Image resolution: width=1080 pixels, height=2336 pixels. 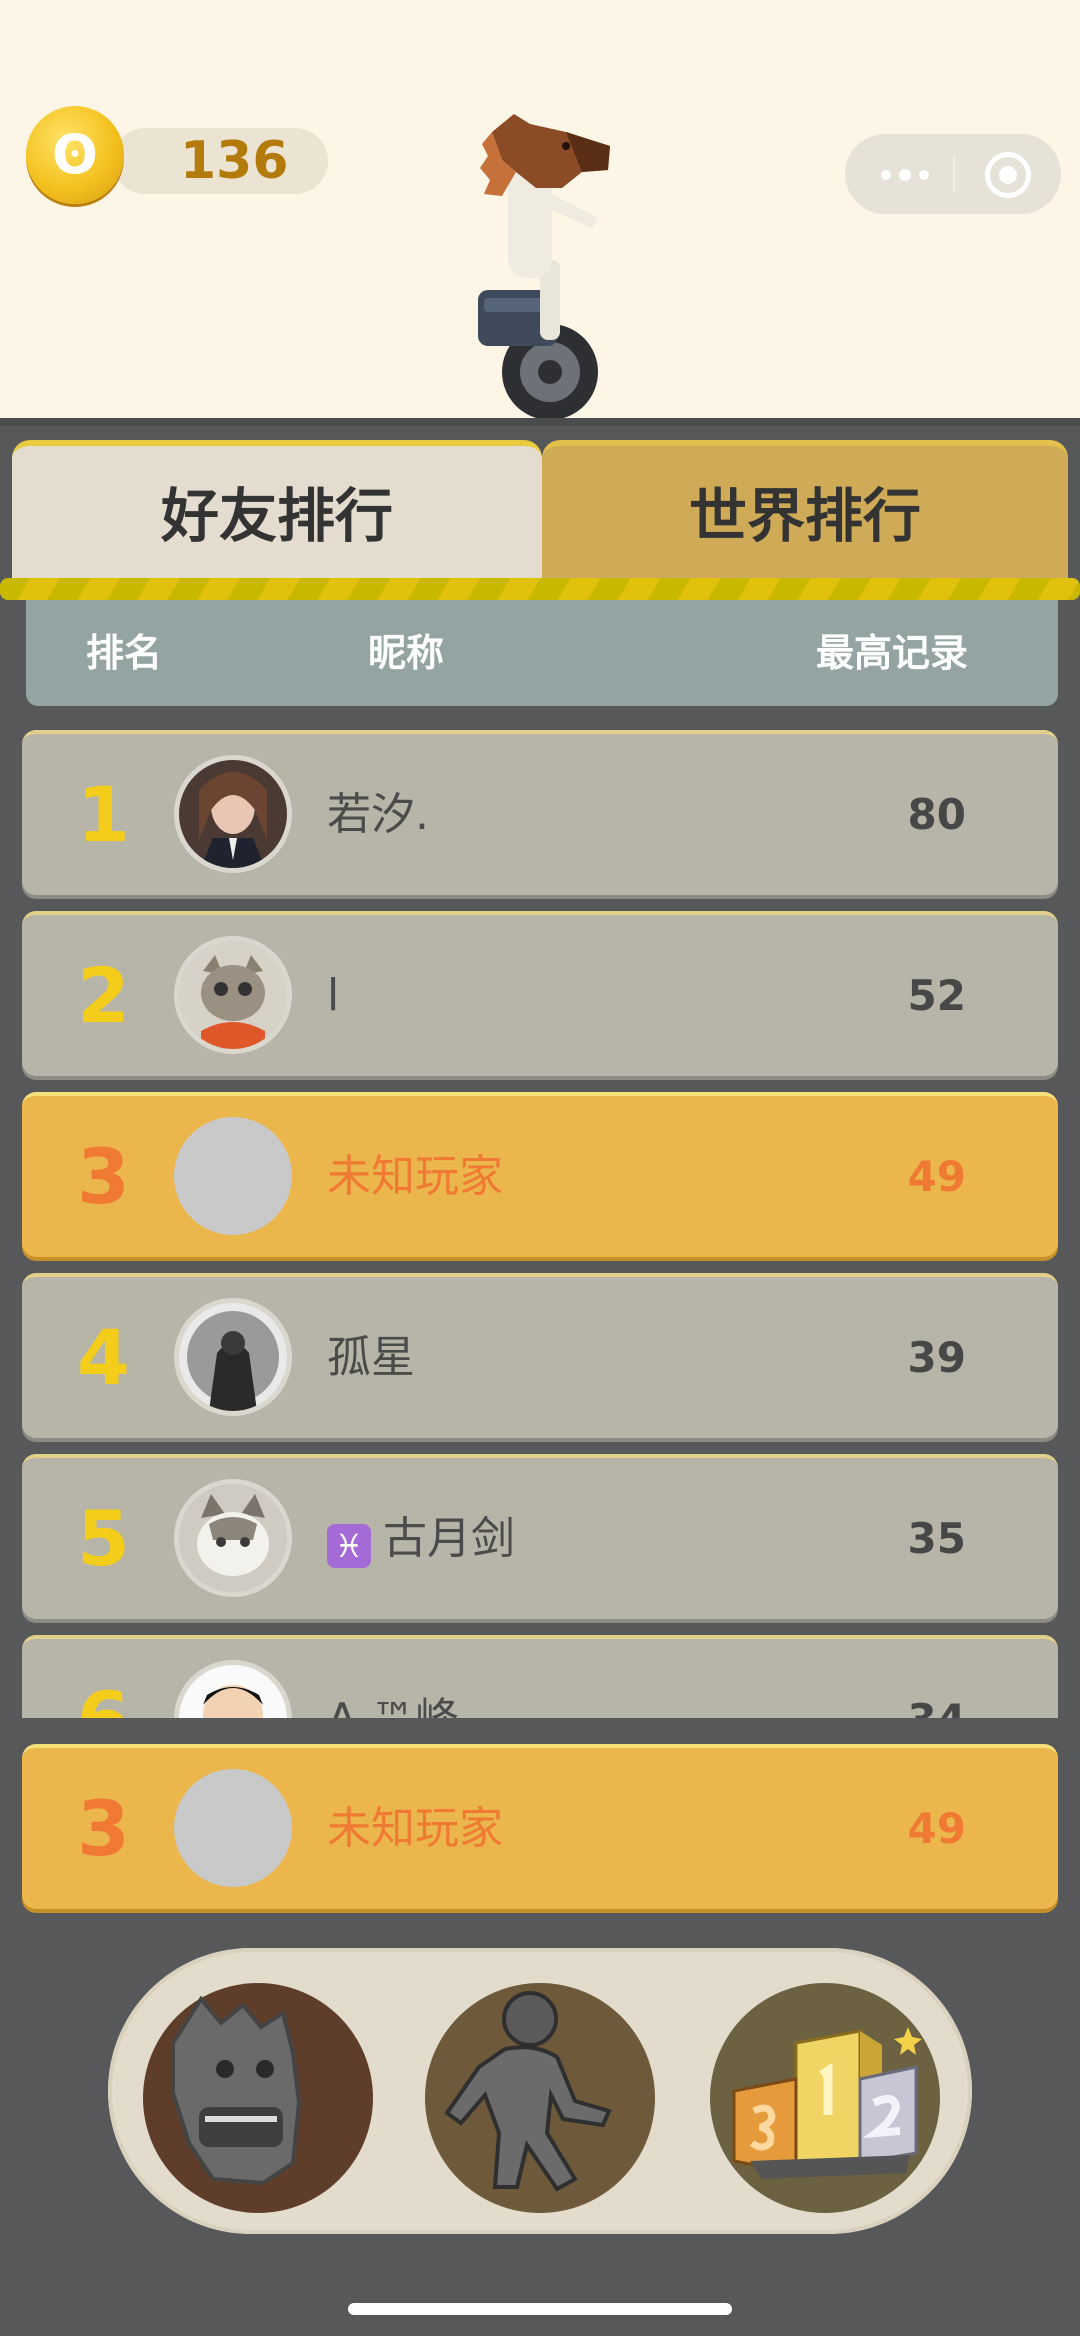 I want to click on column-record: 最高记录, so click(x=892, y=653).